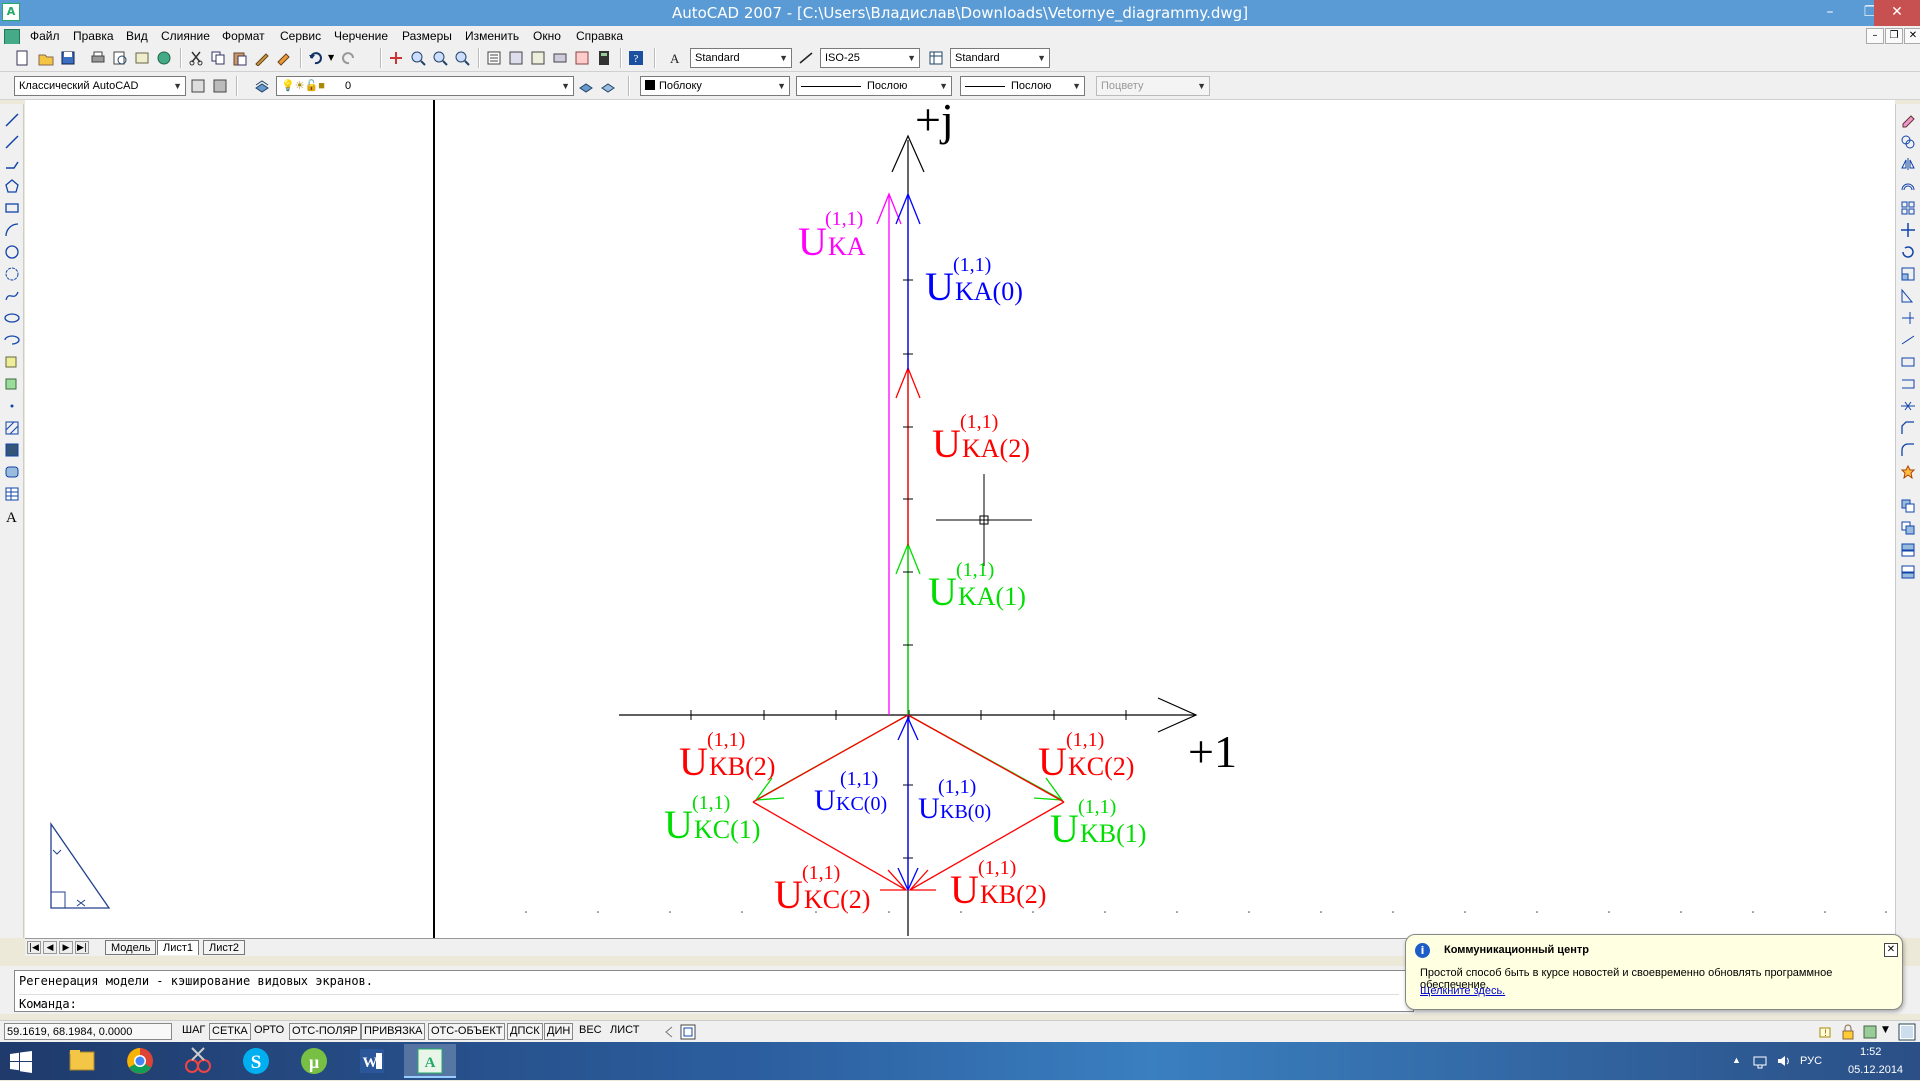 Image resolution: width=1920 pixels, height=1081 pixels. What do you see at coordinates (1908, 318) in the screenshot?
I see `trim-icon` at bounding box center [1908, 318].